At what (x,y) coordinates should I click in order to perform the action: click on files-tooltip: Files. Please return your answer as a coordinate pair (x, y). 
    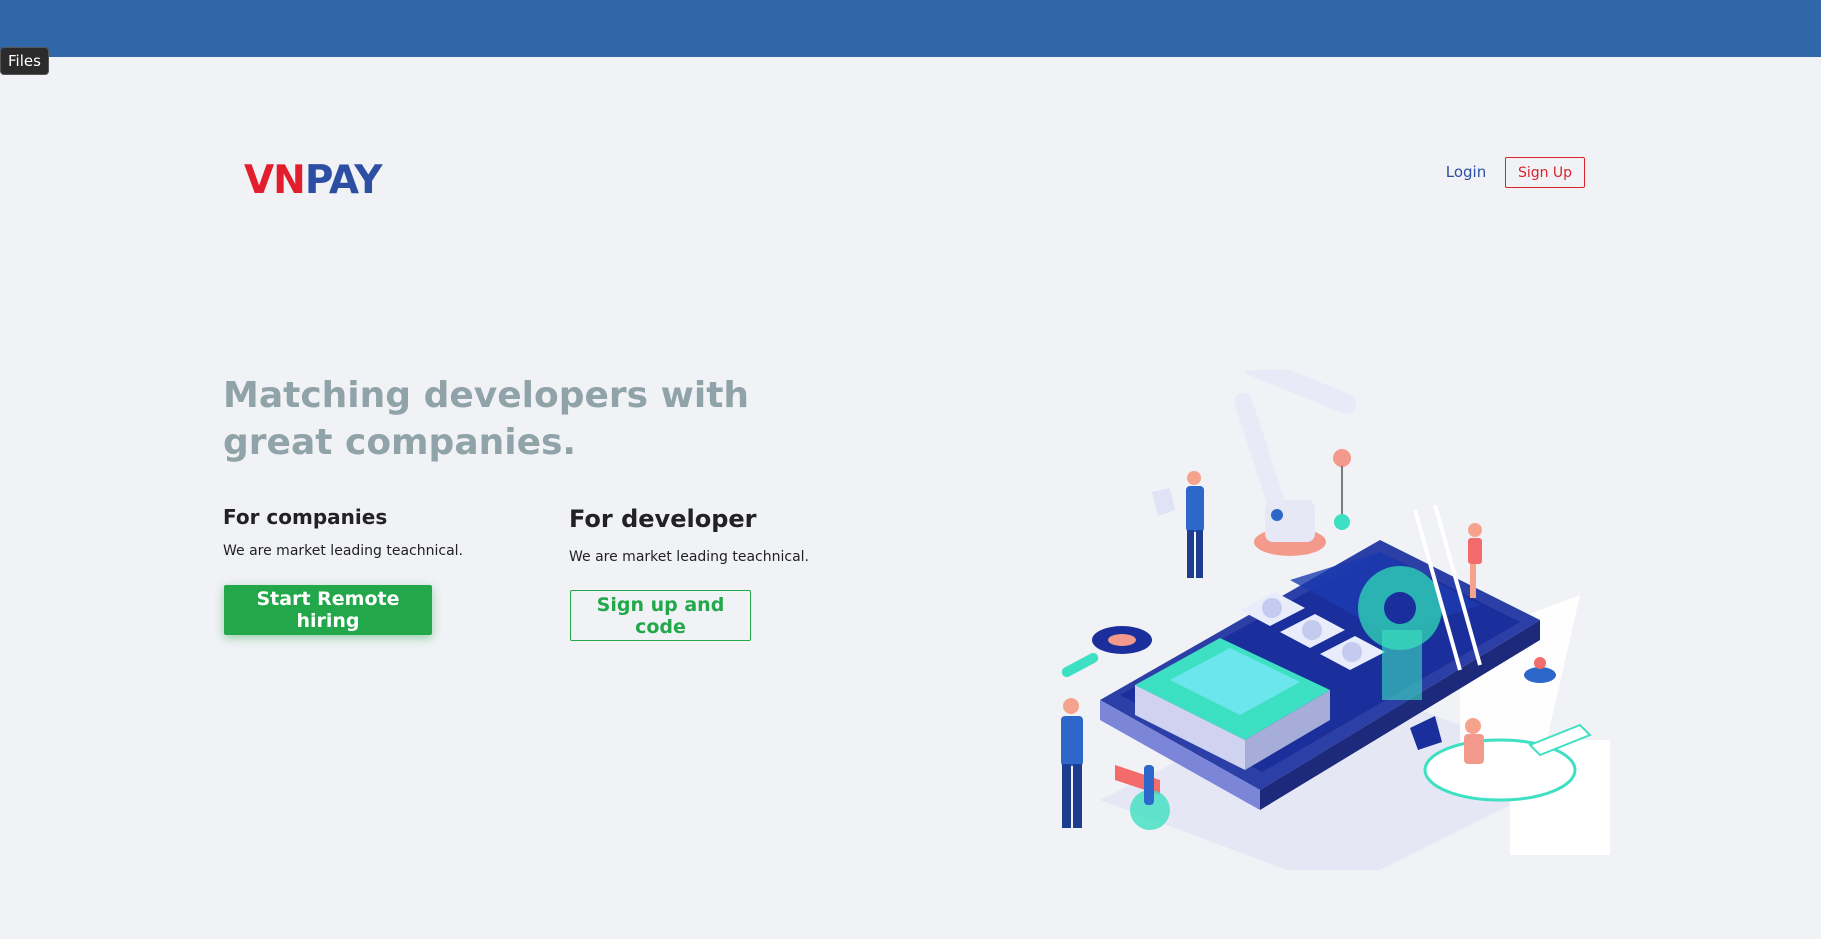
    Looking at the image, I should click on (24, 61).